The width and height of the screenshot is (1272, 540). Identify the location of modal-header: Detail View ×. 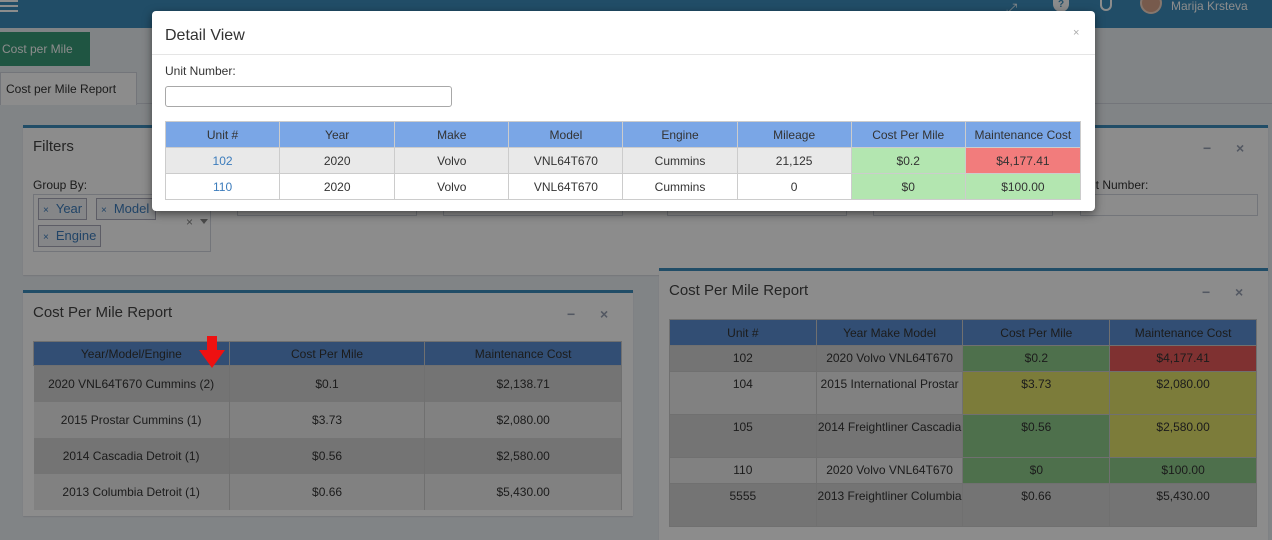
(623, 33).